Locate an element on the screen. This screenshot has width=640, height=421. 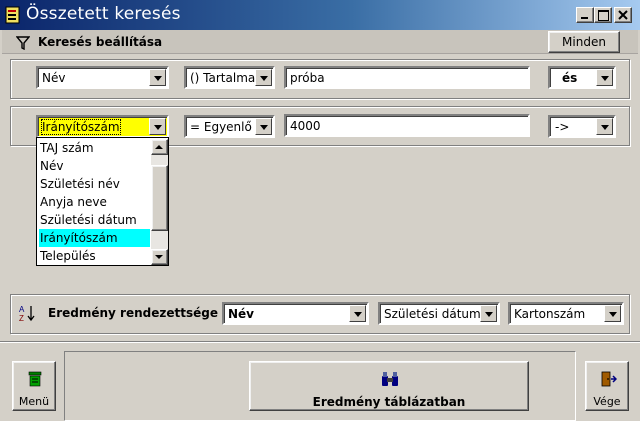
close-button is located at coordinates (623, 15).